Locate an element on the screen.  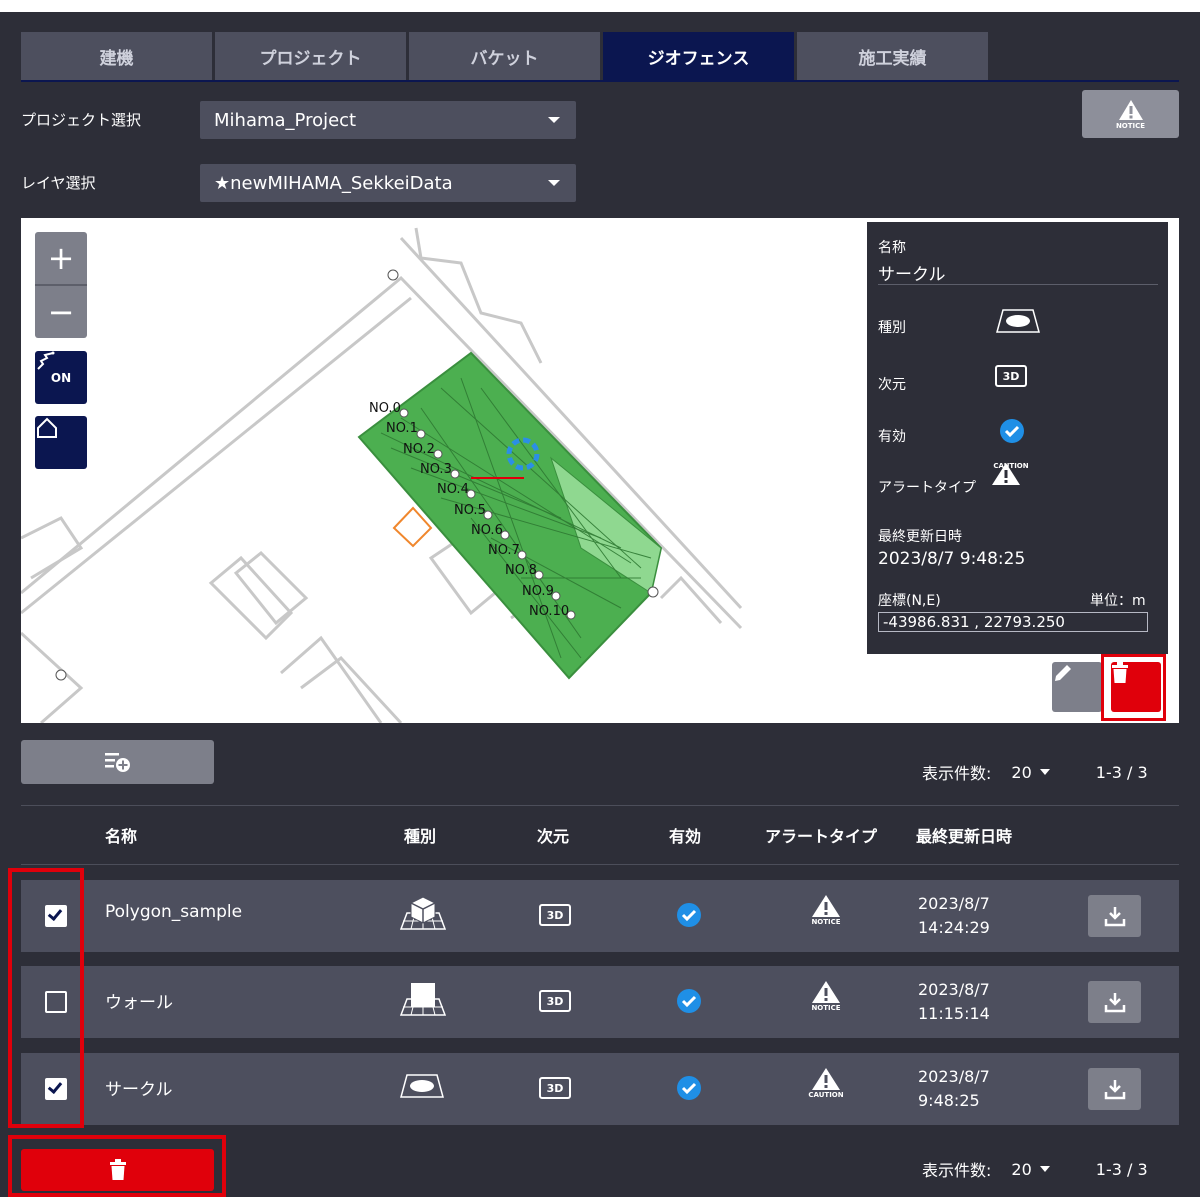
caution-icon: CAUTION is located at coordinates (1011, 473).